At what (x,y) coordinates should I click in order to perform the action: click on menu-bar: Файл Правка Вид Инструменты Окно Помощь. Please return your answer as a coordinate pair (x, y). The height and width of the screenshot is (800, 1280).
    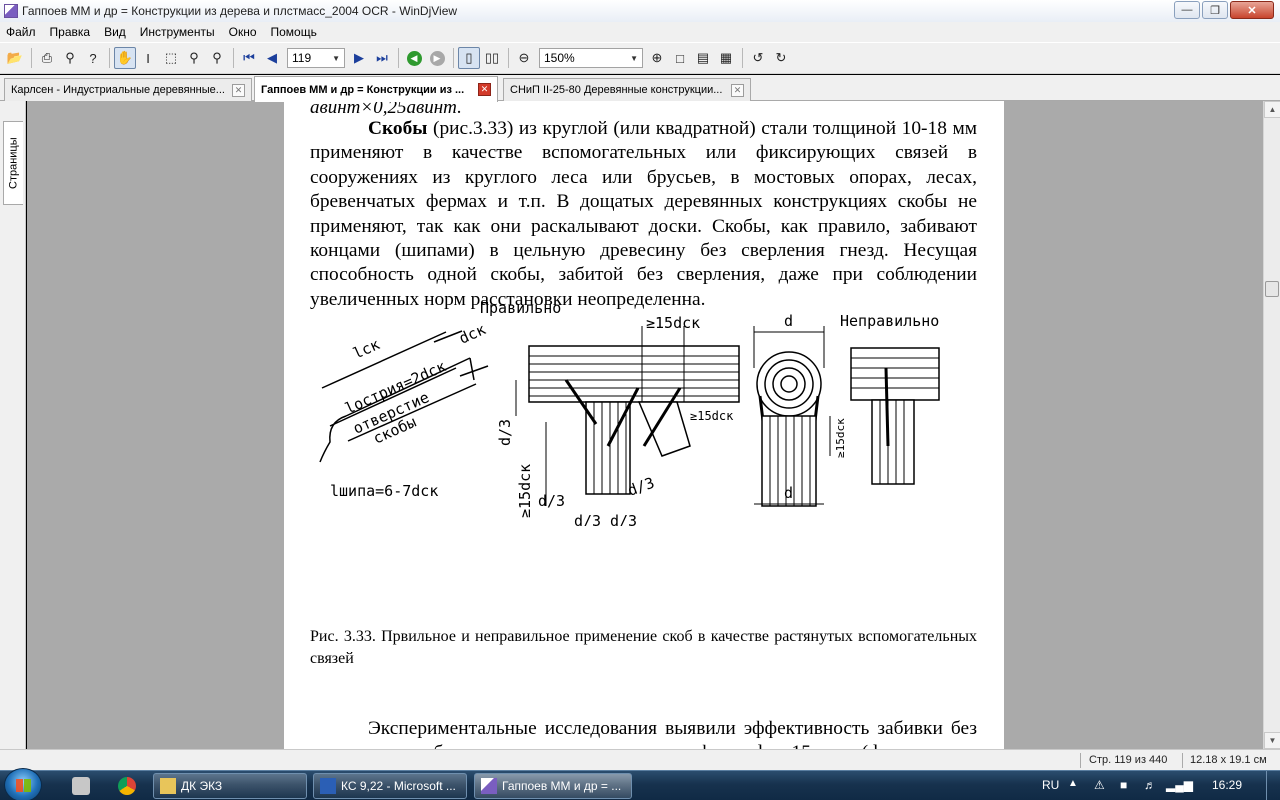
    Looking at the image, I should click on (640, 32).